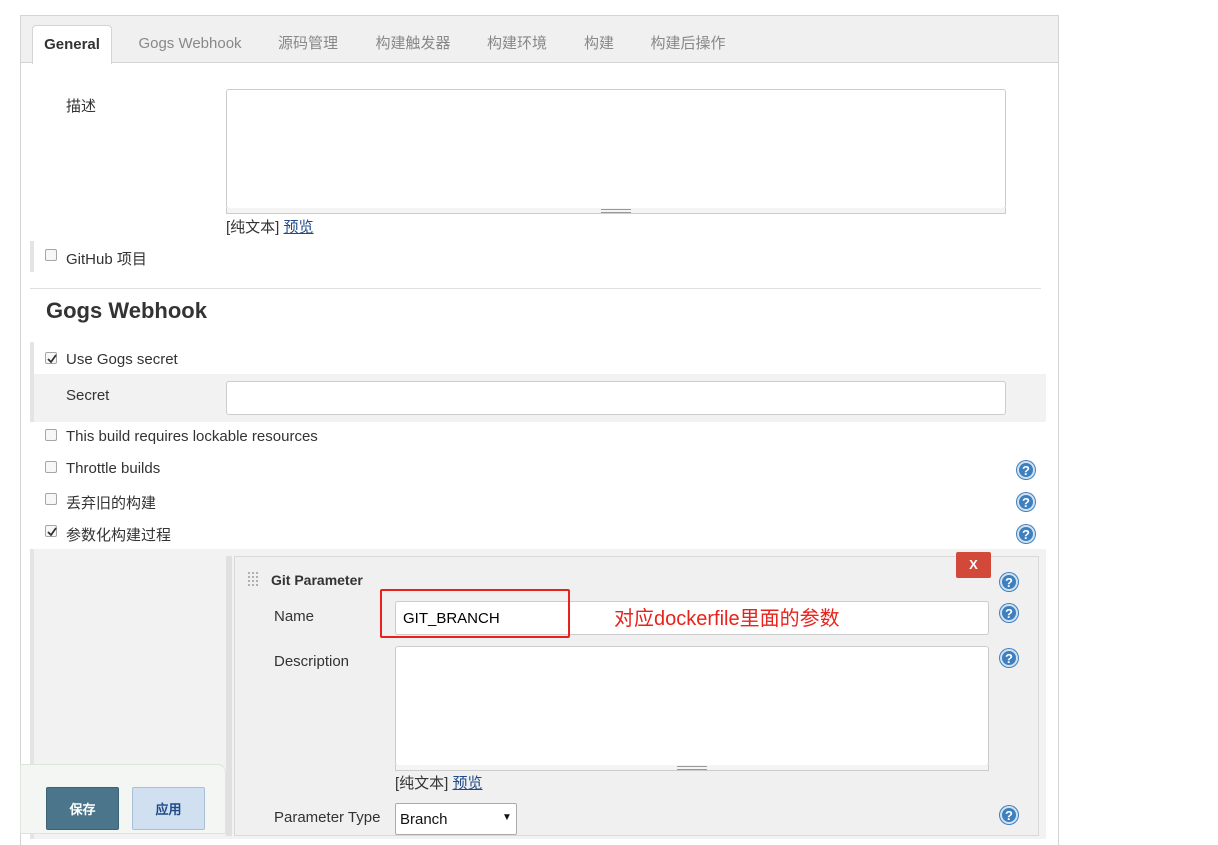 The height and width of the screenshot is (845, 1218). What do you see at coordinates (413, 44) in the screenshot?
I see `tab-build-triggers: 构建触发器` at bounding box center [413, 44].